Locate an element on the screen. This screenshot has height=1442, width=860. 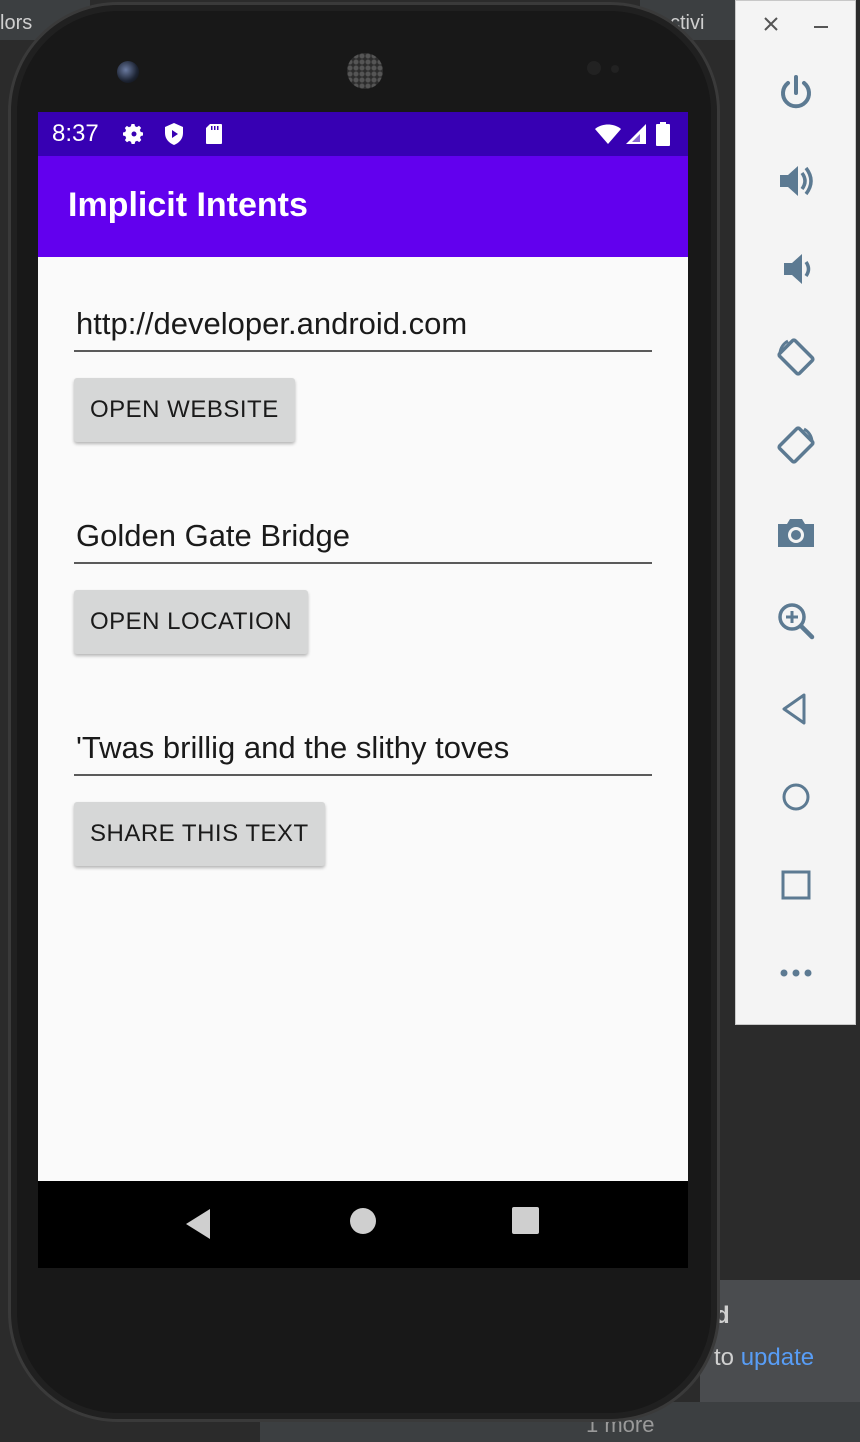
share-text-input: 'Twas brillig and the slithy toves is located at coordinates (363, 751).